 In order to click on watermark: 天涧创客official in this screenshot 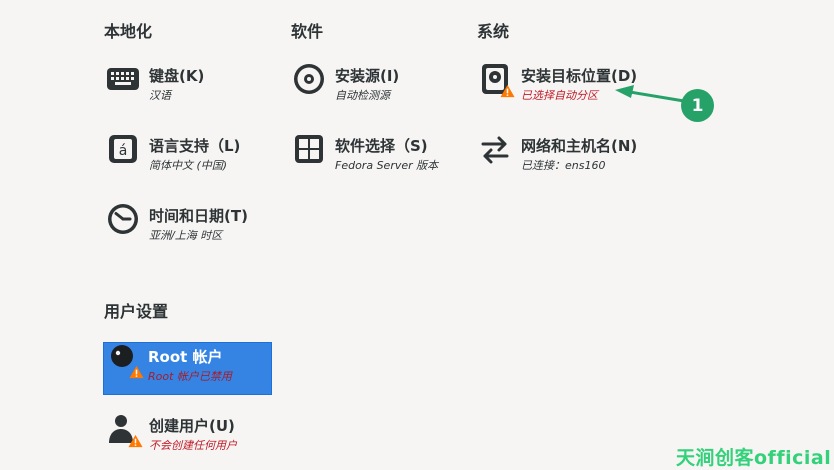, I will do `click(754, 458)`.